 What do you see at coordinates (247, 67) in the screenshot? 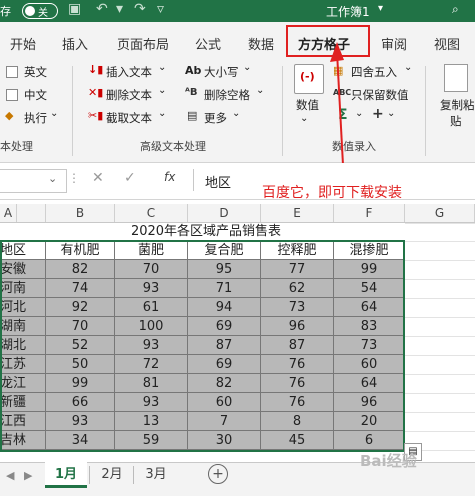
I see `case-dropdown-icon: ⌄` at bounding box center [247, 67].